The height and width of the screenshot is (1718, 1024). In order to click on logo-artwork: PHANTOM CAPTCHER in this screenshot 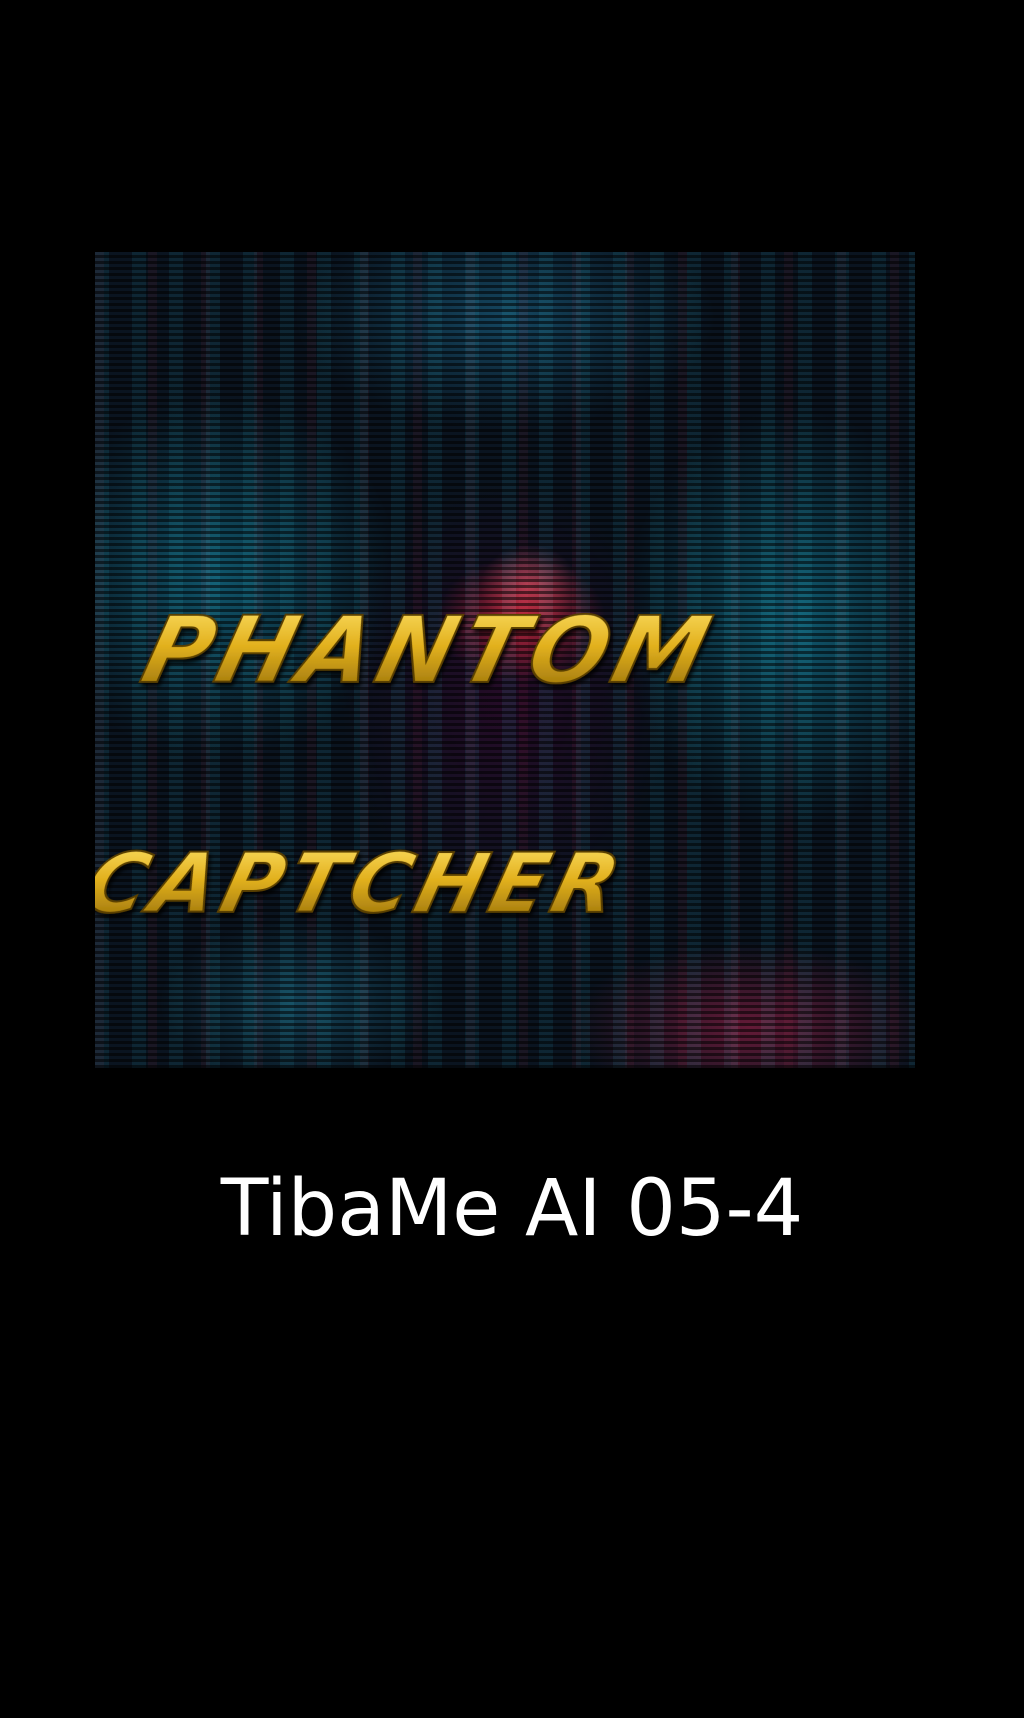, I will do `click(411, 764)`.